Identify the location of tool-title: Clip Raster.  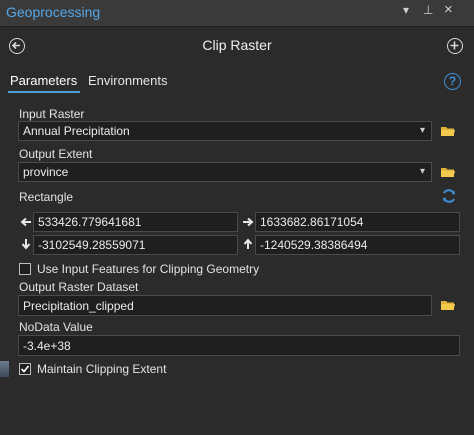
(237, 45).